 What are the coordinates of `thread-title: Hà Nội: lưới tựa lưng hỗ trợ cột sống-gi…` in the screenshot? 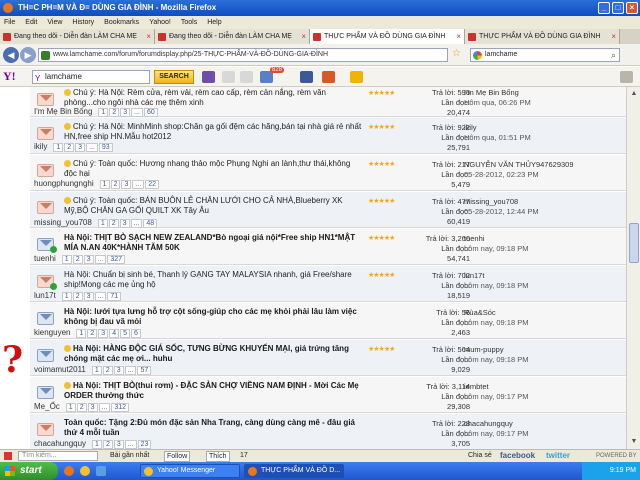 It's located at (214, 317).